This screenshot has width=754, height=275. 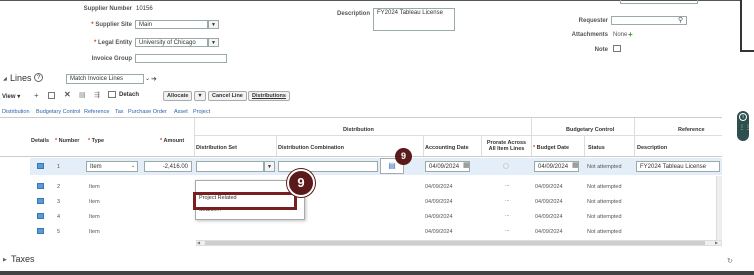 What do you see at coordinates (551, 148) in the screenshot?
I see `col-budget-date: * Budget Date` at bounding box center [551, 148].